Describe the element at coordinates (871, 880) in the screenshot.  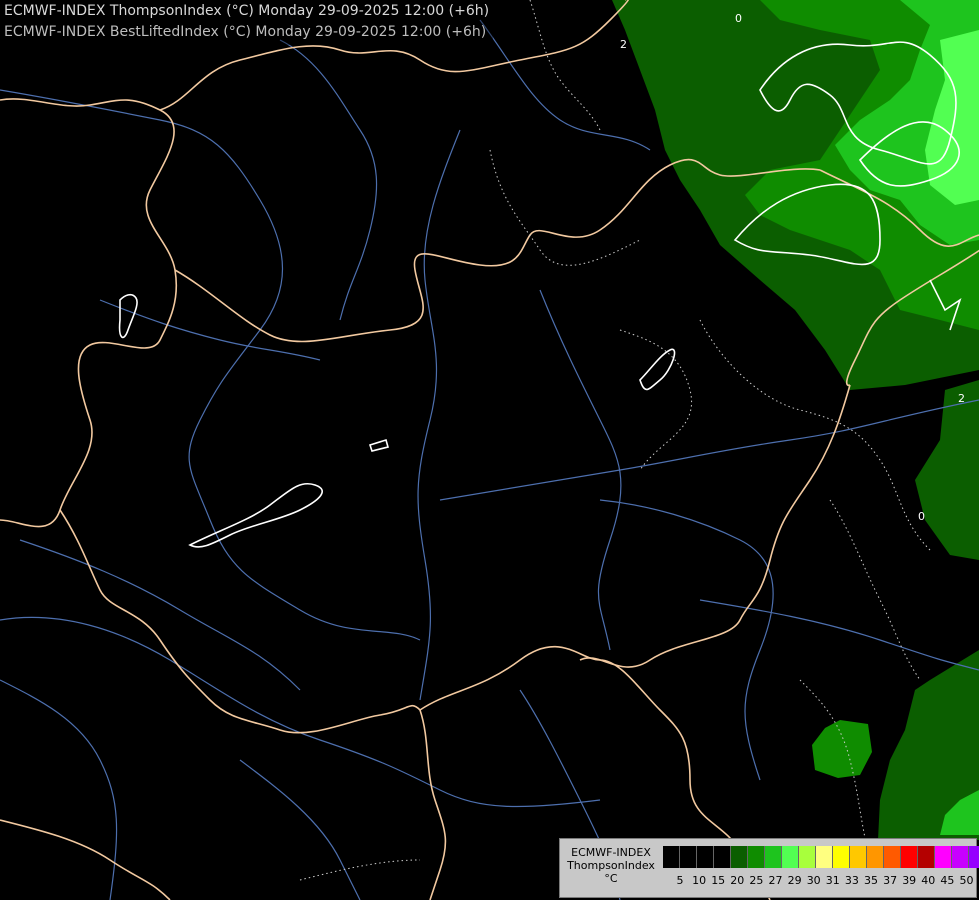
I see `legend-tick-label: 35` at that location.